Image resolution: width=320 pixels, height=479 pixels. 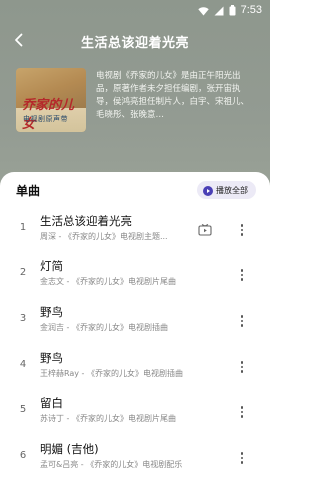 What do you see at coordinates (232, 190) in the screenshot?
I see `play-all-label: 播放全部` at bounding box center [232, 190].